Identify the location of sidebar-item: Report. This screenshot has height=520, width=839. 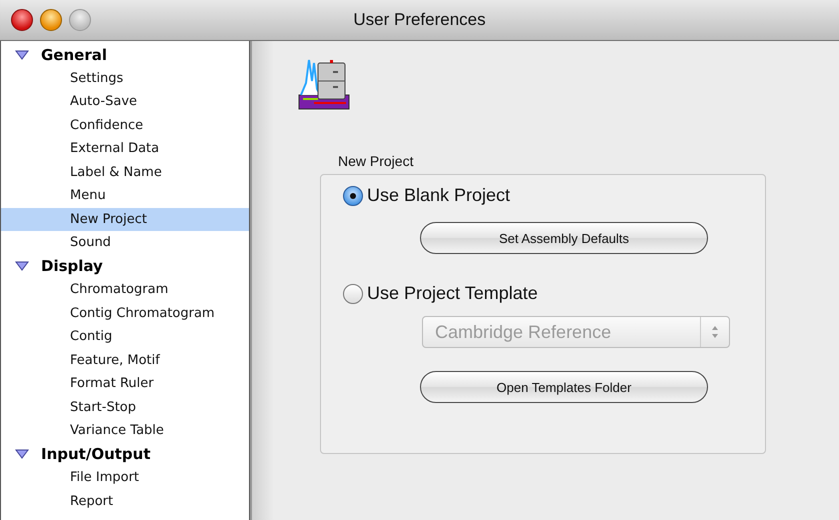
(125, 501).